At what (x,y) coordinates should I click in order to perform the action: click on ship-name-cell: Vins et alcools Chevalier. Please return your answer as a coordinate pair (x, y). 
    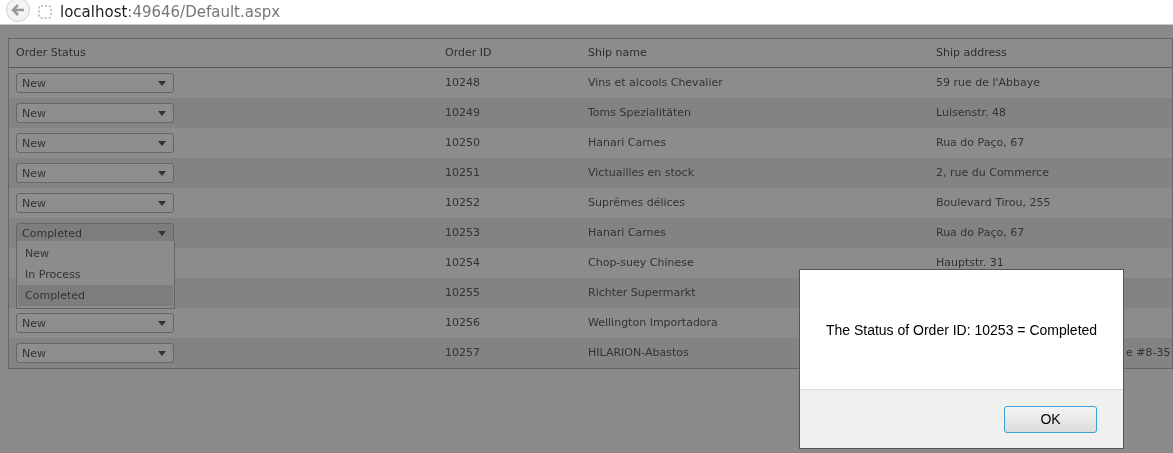
    Looking at the image, I should click on (655, 83).